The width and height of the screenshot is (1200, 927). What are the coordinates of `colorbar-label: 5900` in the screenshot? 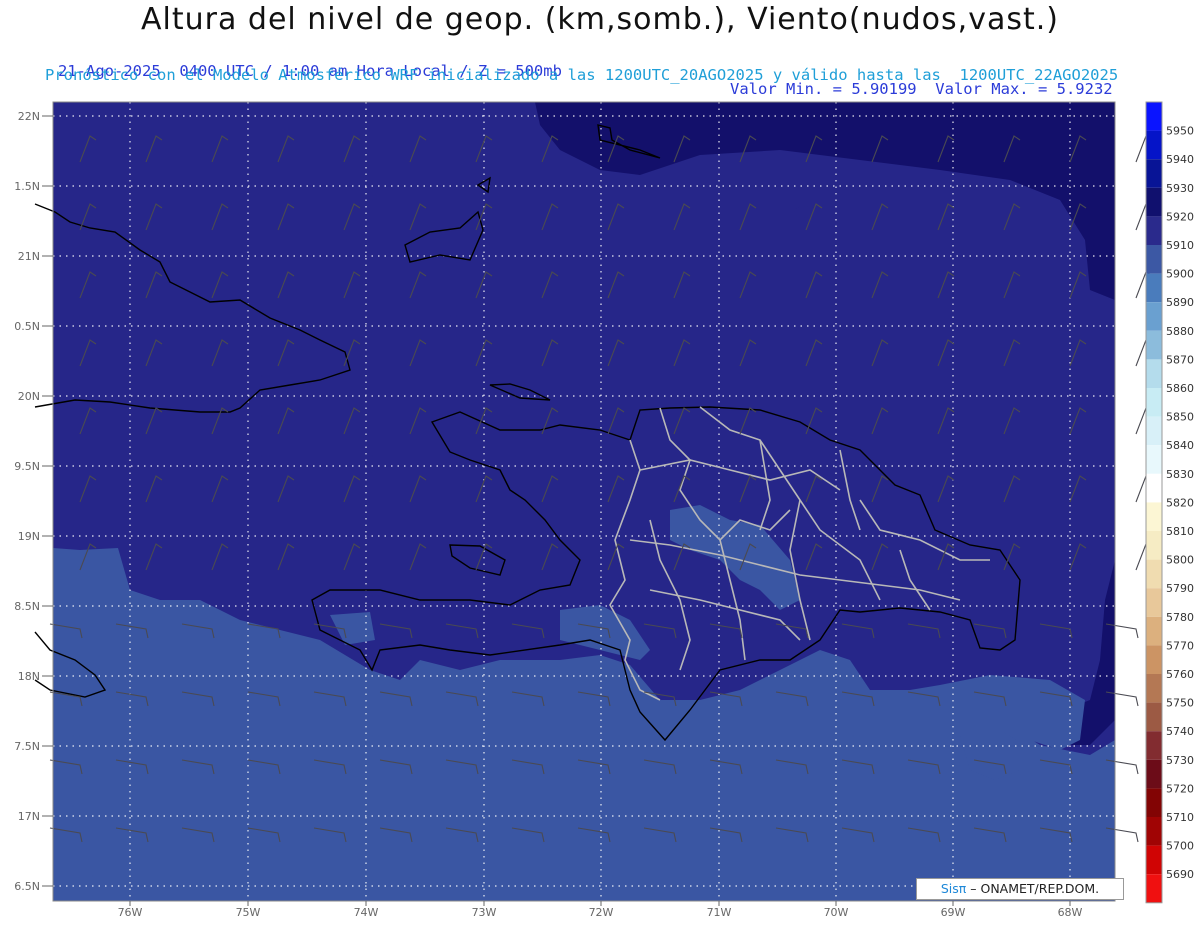 It's located at (1180, 274).